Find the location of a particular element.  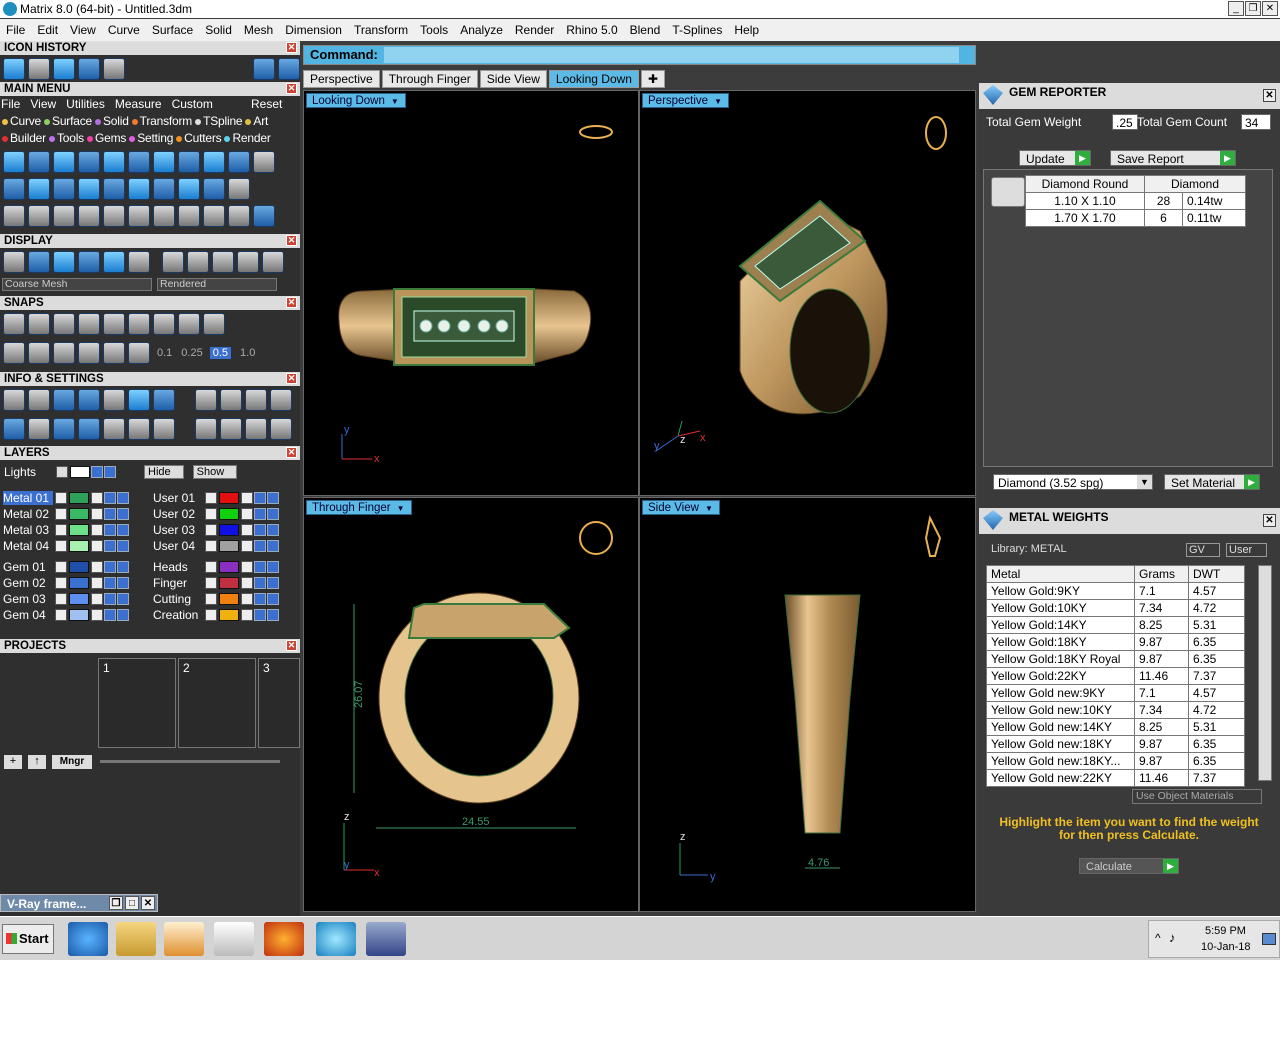

command-input is located at coordinates (671, 55).